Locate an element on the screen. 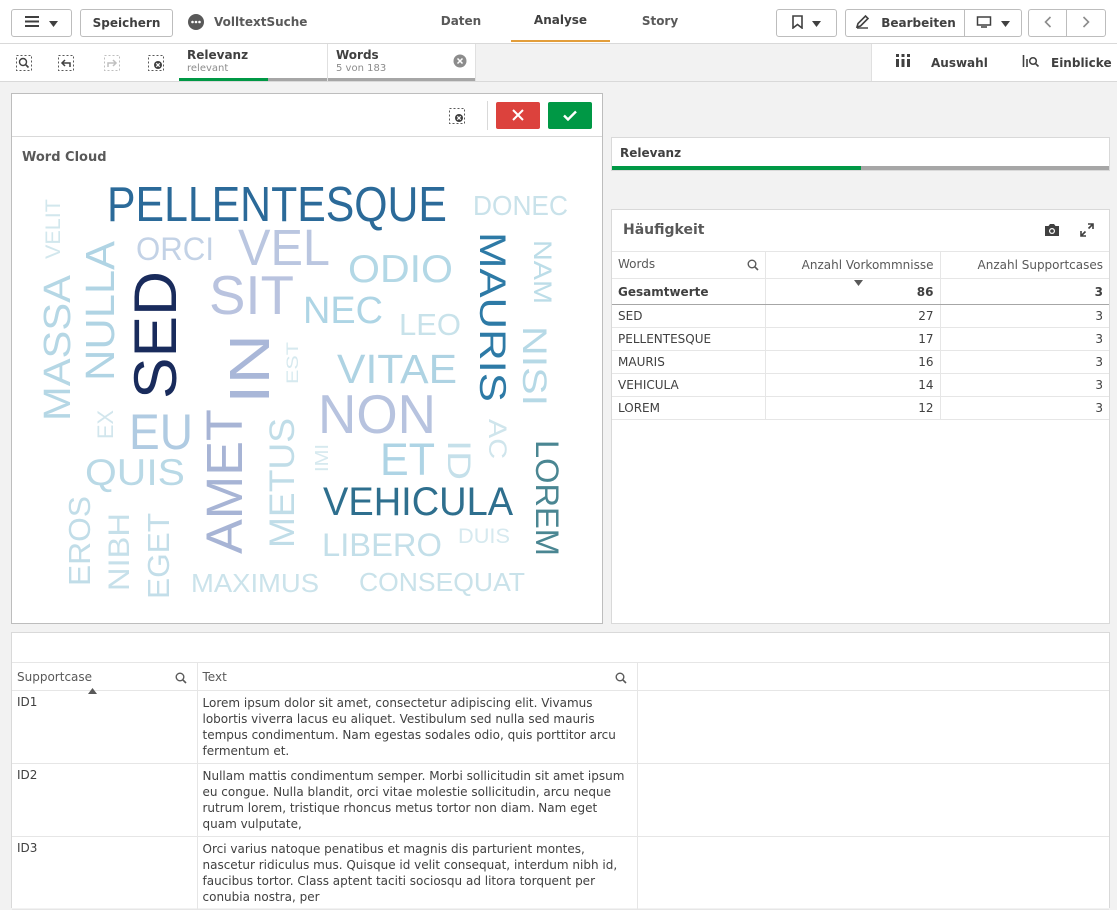 The width and height of the screenshot is (1117, 910). column-header-label: Words is located at coordinates (637, 263).